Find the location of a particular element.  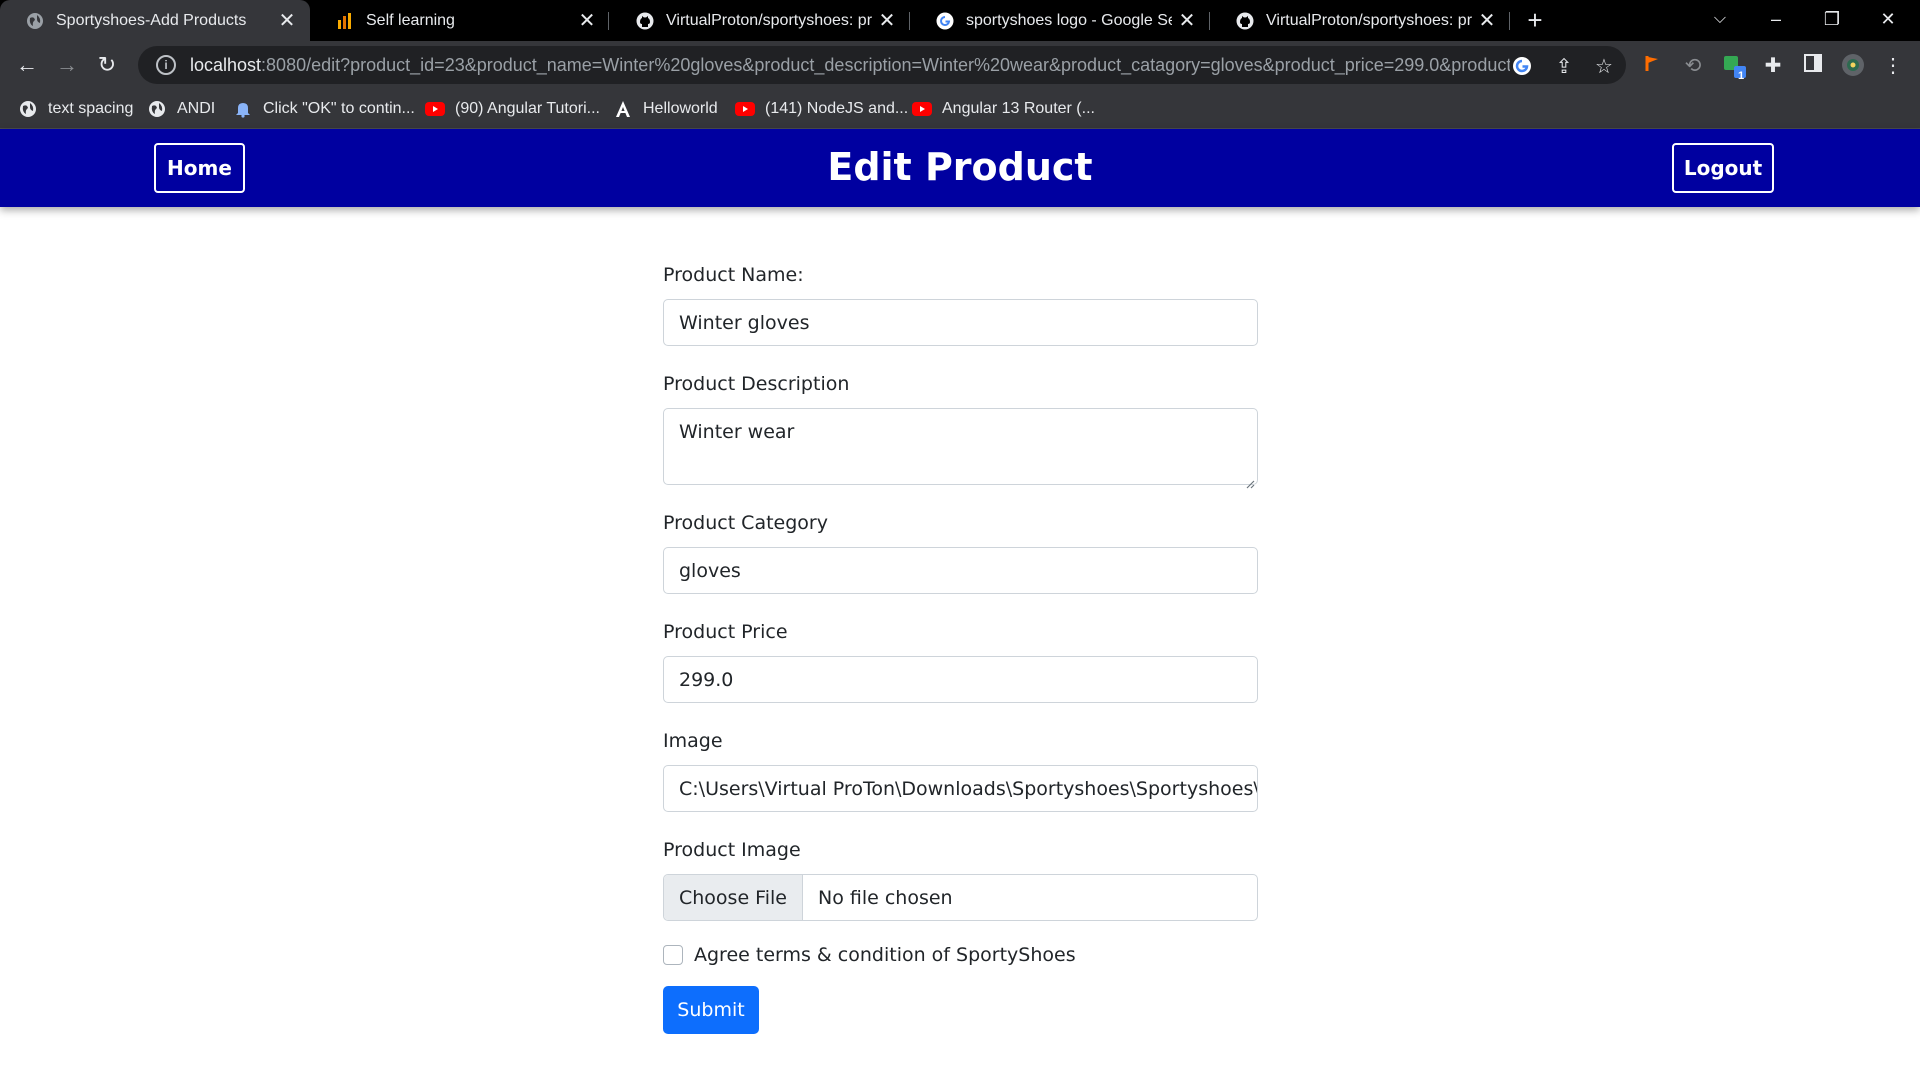

extension-badge-icon: 1 is located at coordinates (1735, 67).